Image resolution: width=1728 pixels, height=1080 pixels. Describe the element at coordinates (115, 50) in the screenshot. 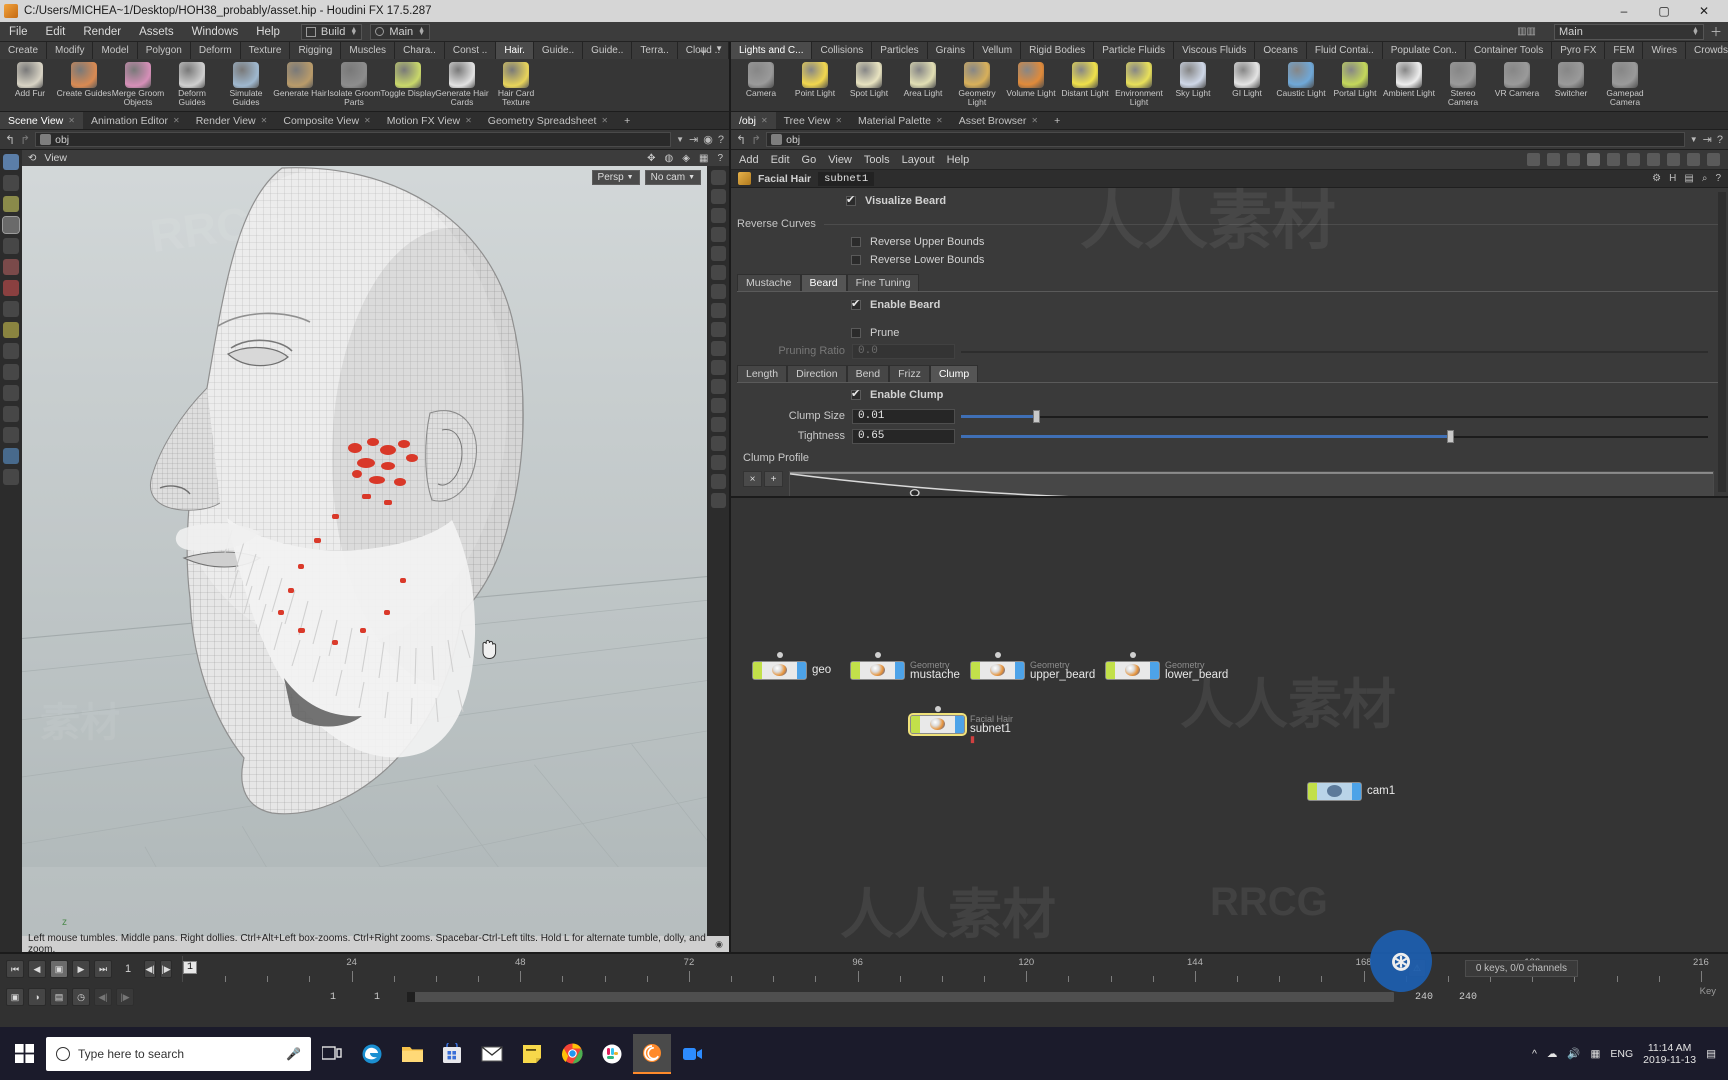

I see `shelf-left-tab-2: Model` at that location.